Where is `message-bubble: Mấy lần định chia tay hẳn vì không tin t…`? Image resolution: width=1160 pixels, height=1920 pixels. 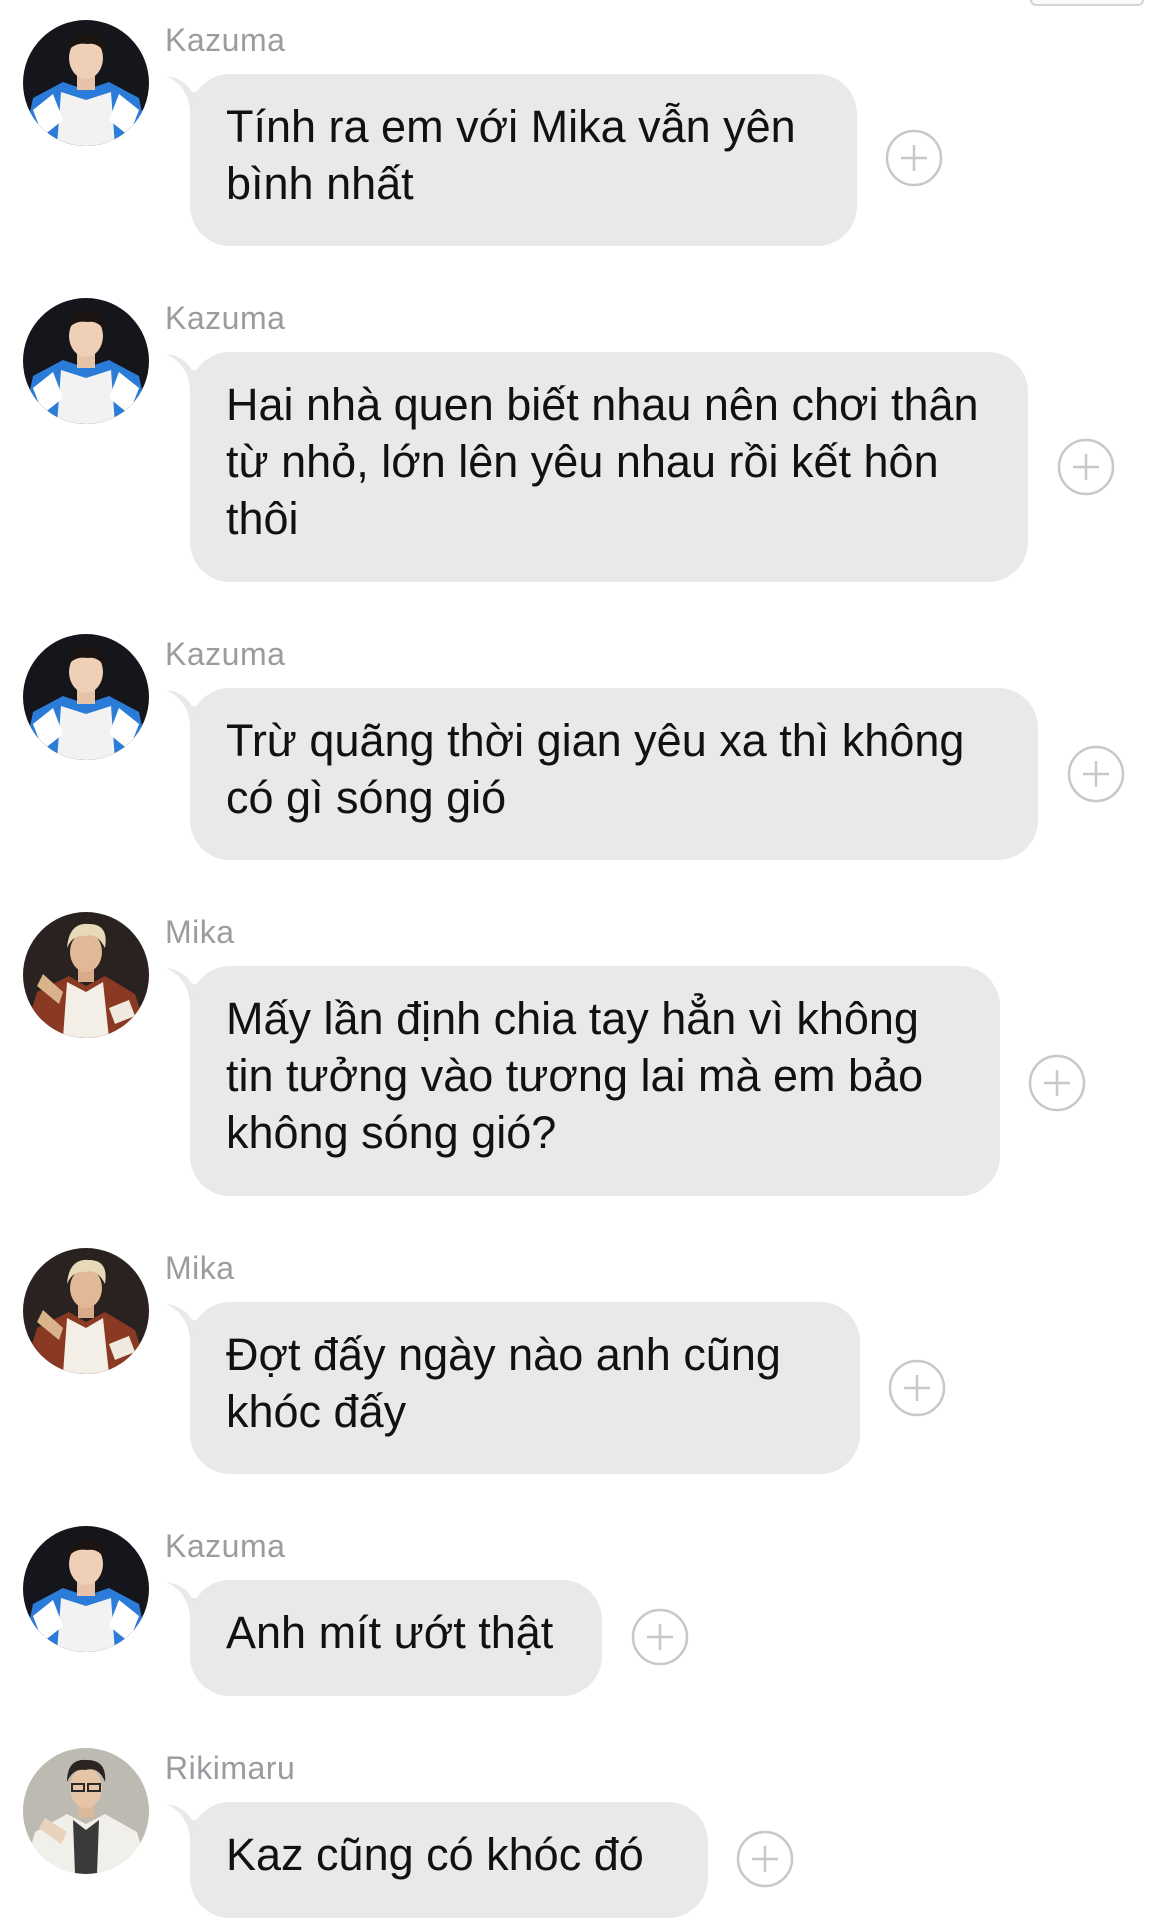
message-bubble: Mấy lần định chia tay hẳn vì không tin t… is located at coordinates (595, 1081).